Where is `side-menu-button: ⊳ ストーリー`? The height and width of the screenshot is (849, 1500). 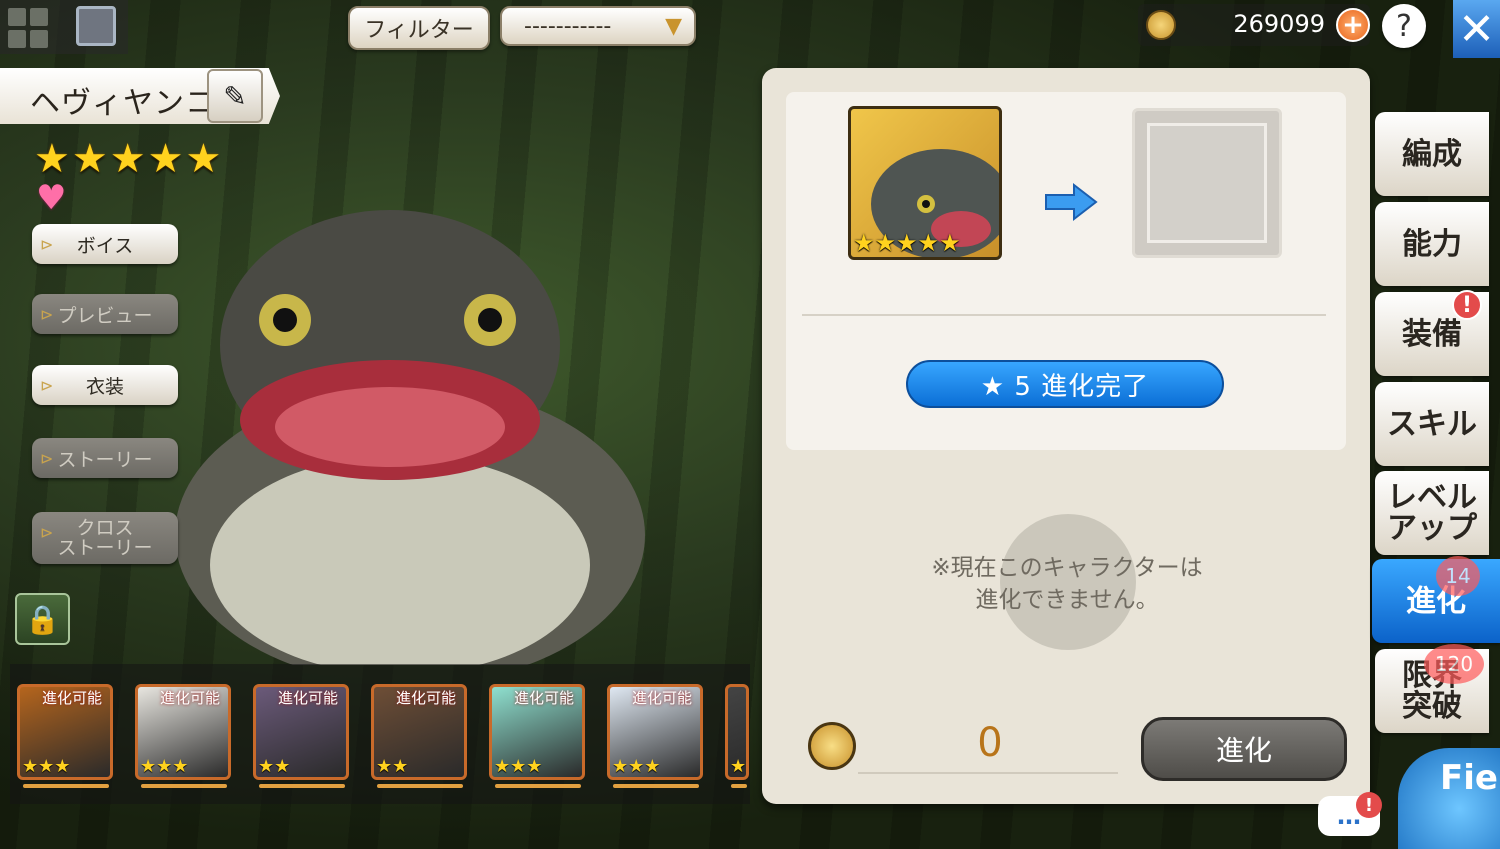
side-menu-button: ⊳ ストーリー is located at coordinates (105, 458).